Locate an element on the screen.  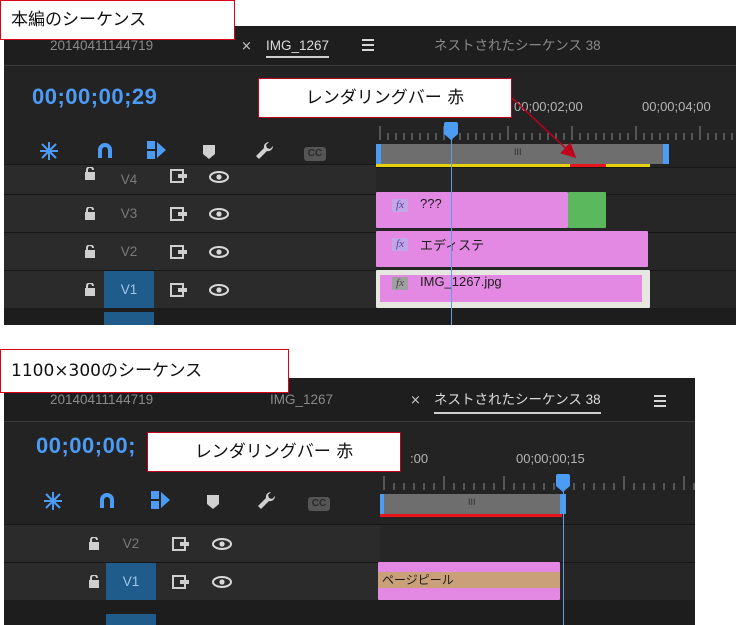
work-area-end-handle is located at coordinates (666, 154).